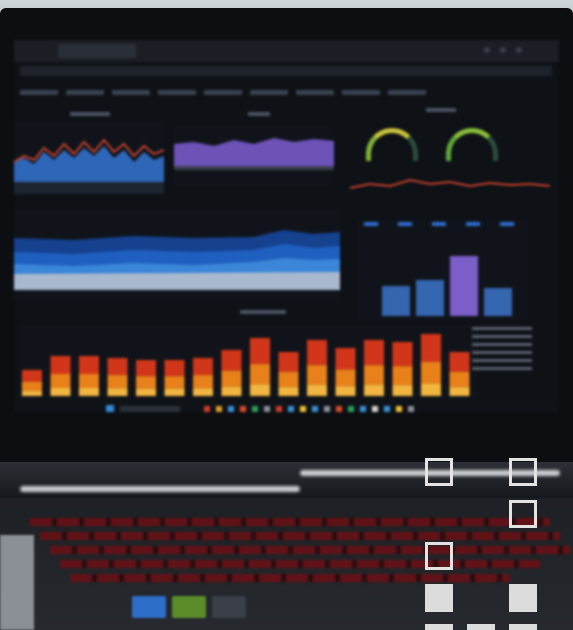  I want to click on nvidia-sticker, so click(189, 607).